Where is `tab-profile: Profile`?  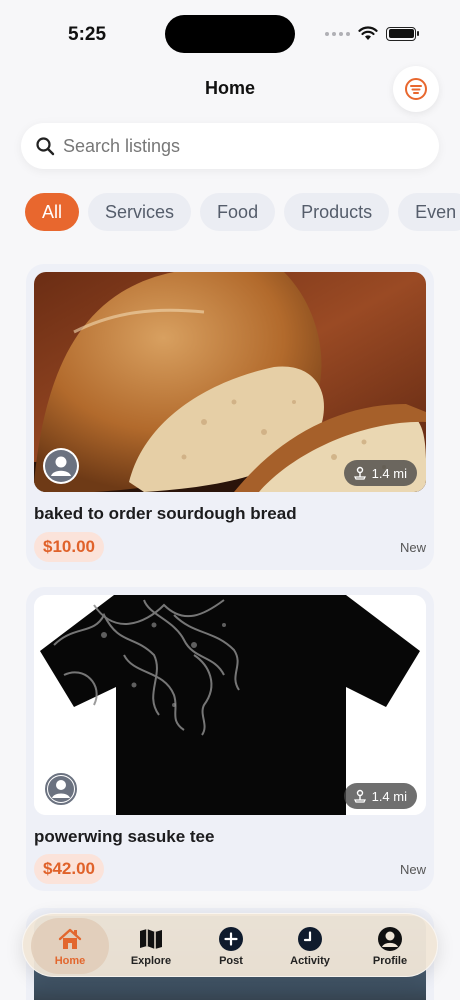 tab-profile: Profile is located at coordinates (390, 946).